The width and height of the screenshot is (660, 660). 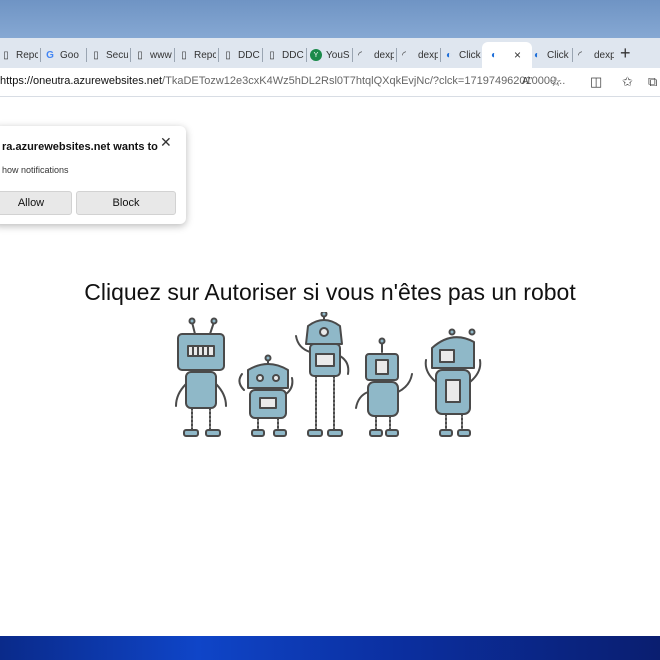 I want to click on tab-label: YouS, so click(x=338, y=55).